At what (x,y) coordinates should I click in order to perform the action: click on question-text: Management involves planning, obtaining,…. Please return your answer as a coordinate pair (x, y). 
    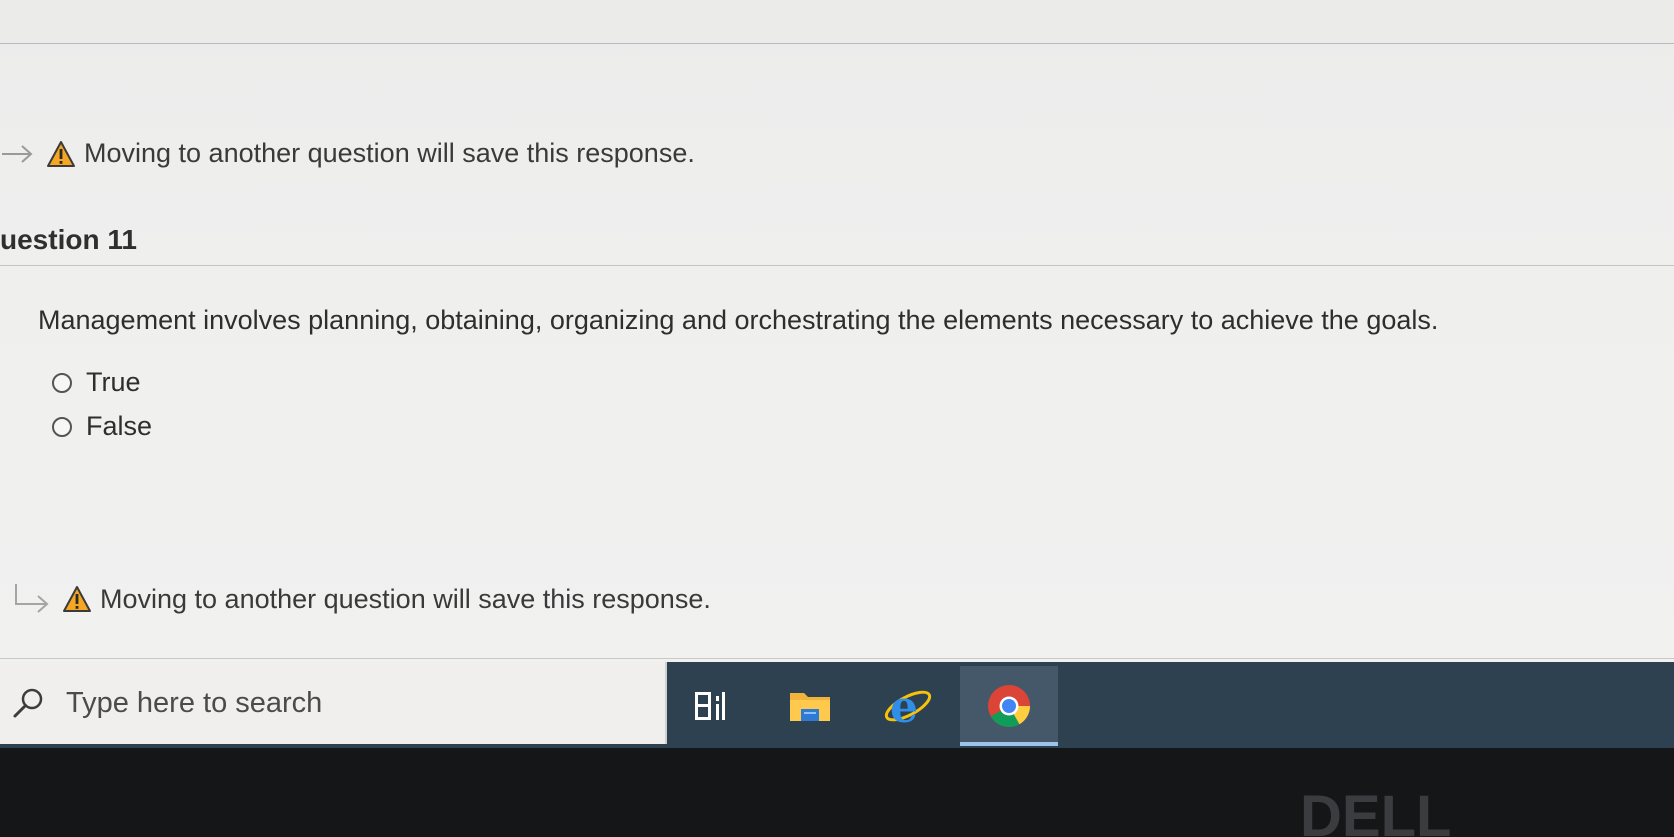
    Looking at the image, I should click on (738, 320).